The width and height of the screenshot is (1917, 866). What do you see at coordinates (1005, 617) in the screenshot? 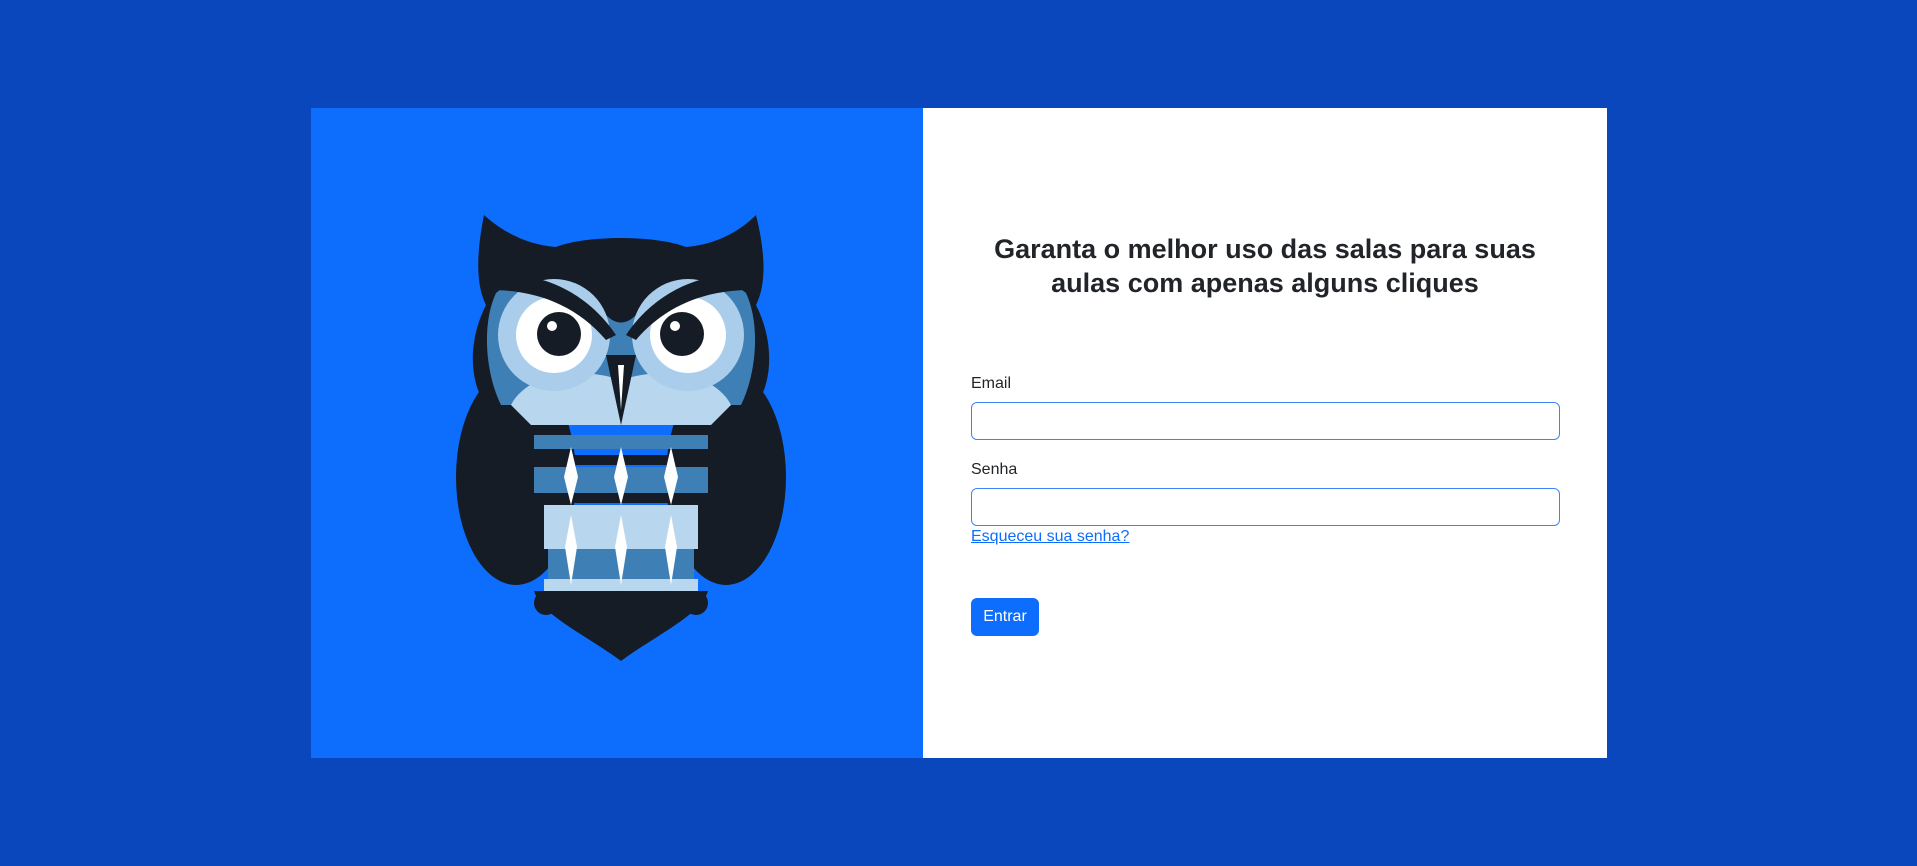
I see `login-button: Entrar` at bounding box center [1005, 617].